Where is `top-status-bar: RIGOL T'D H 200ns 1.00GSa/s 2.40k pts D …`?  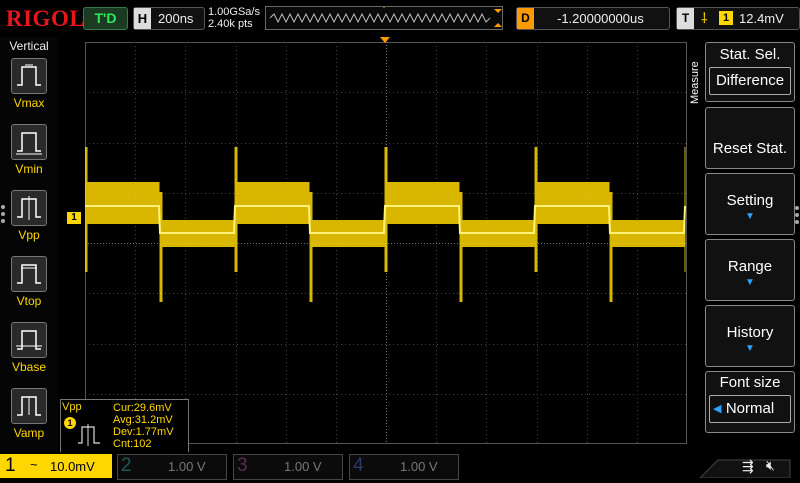
top-status-bar: RIGOL T'D H 200ns 1.00GSa/s 2.40k pts D … is located at coordinates (400, 18).